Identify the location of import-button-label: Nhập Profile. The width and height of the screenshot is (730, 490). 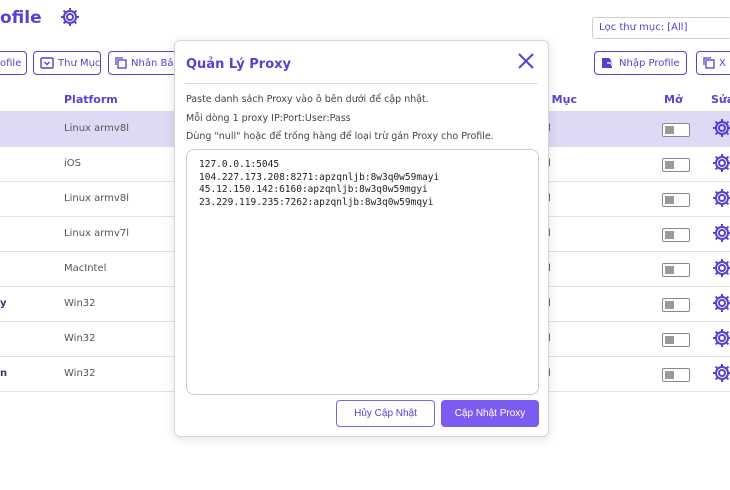
(649, 63).